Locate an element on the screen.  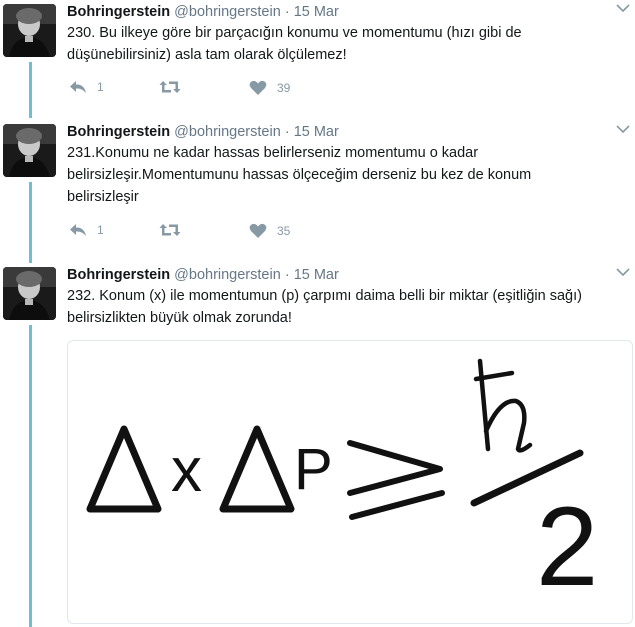
delta-p-symbol is located at coordinates (257, 469).